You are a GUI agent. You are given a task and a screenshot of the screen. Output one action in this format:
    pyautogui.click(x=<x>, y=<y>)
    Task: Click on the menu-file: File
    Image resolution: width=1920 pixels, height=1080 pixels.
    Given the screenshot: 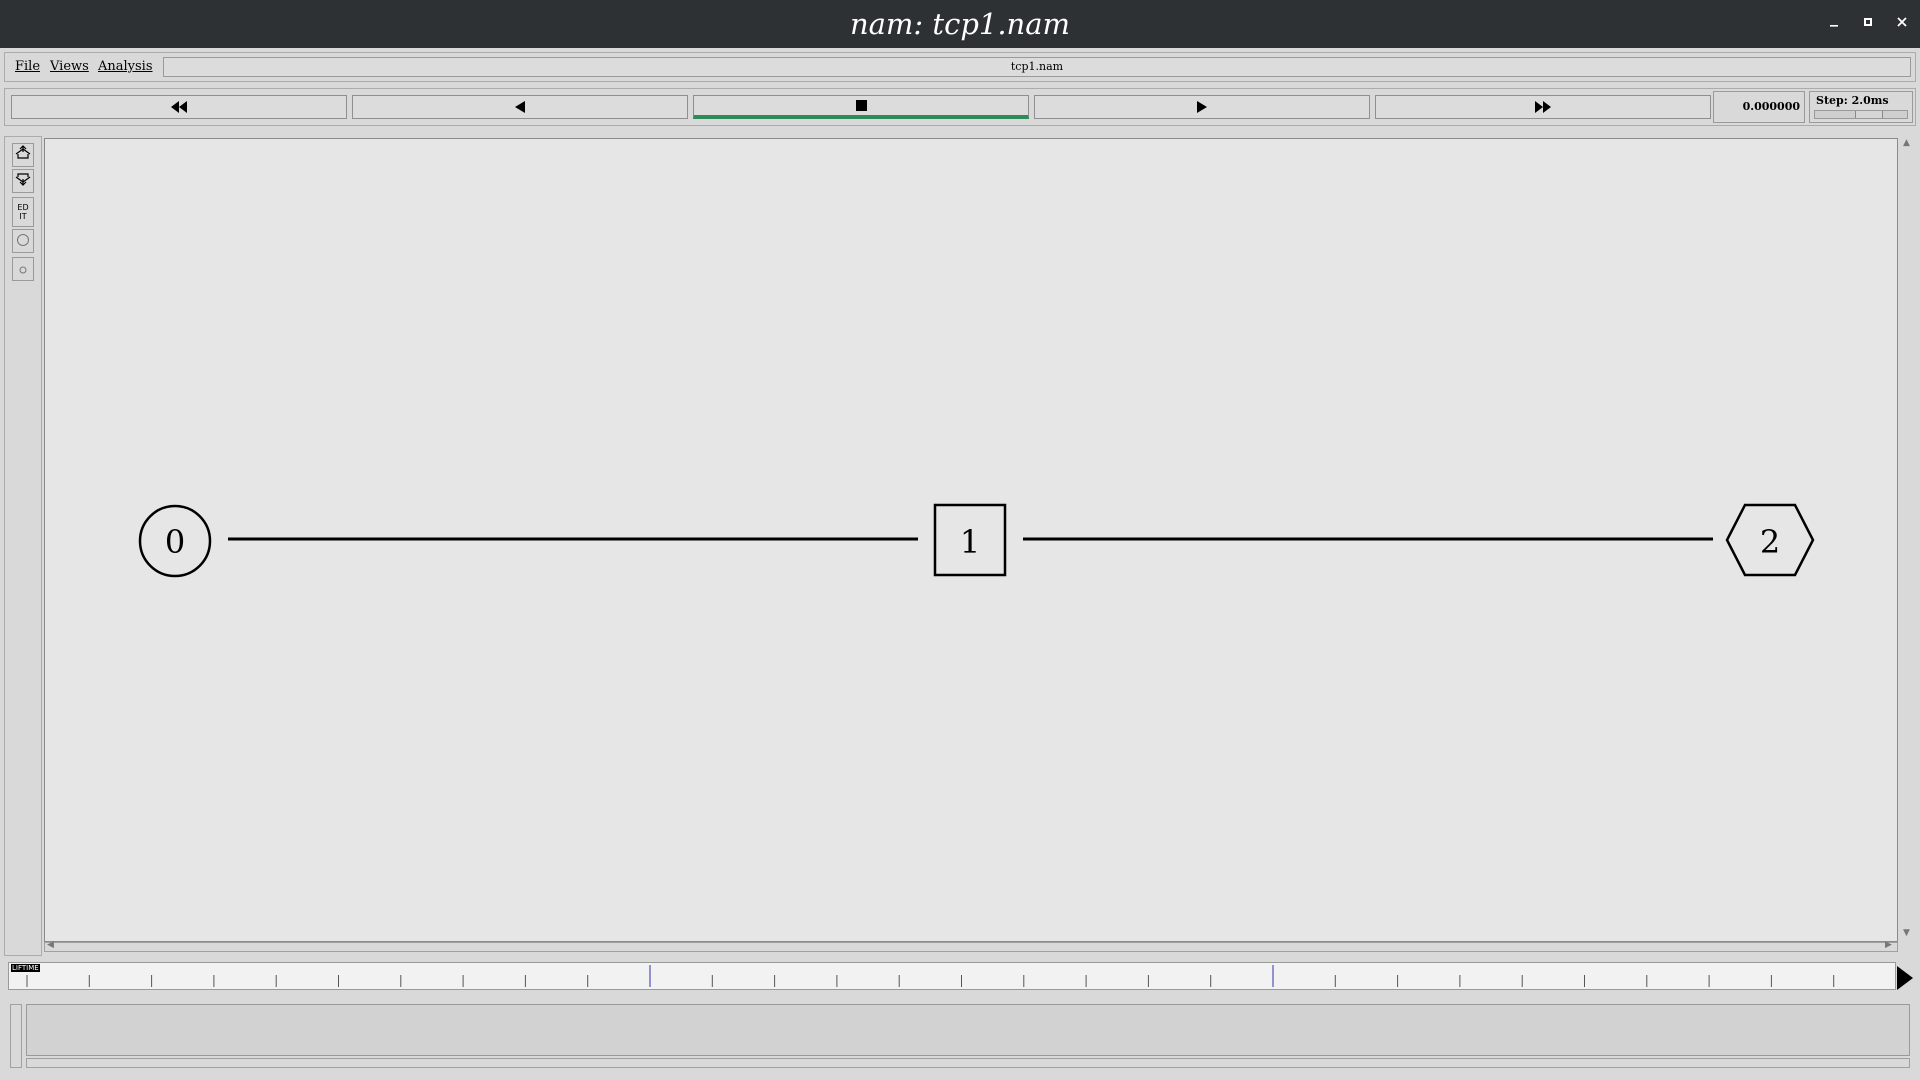 What is the action you would take?
    pyautogui.click(x=27, y=67)
    